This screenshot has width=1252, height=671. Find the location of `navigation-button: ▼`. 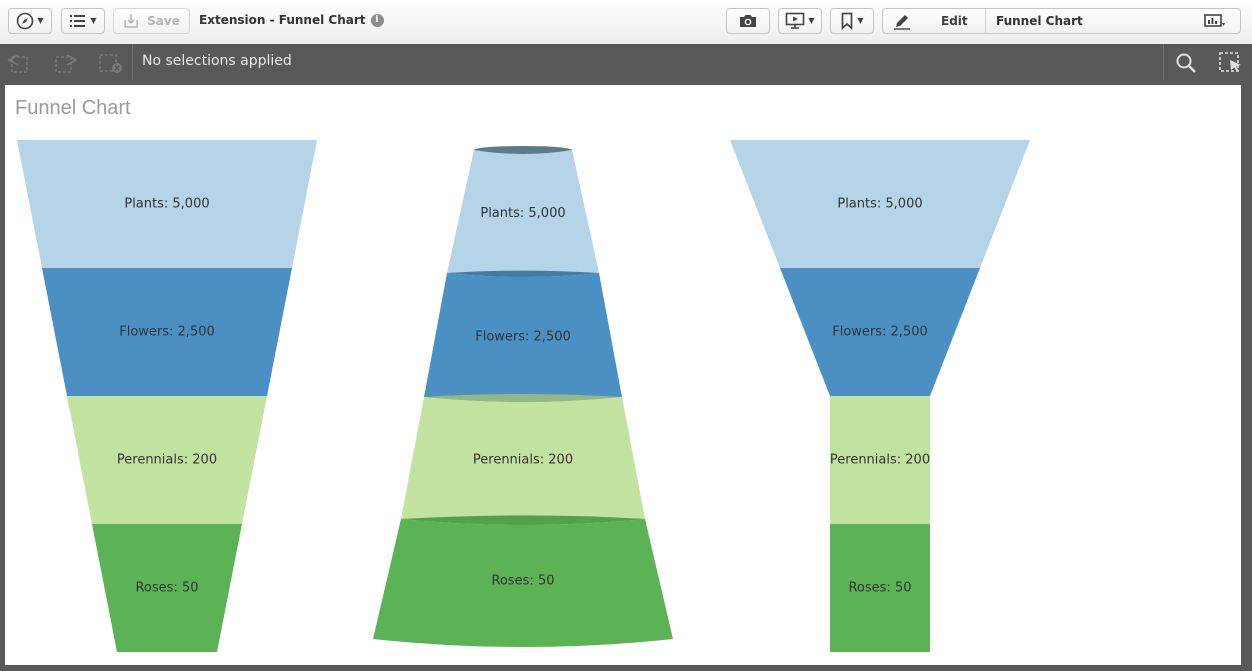

navigation-button: ▼ is located at coordinates (30, 21).